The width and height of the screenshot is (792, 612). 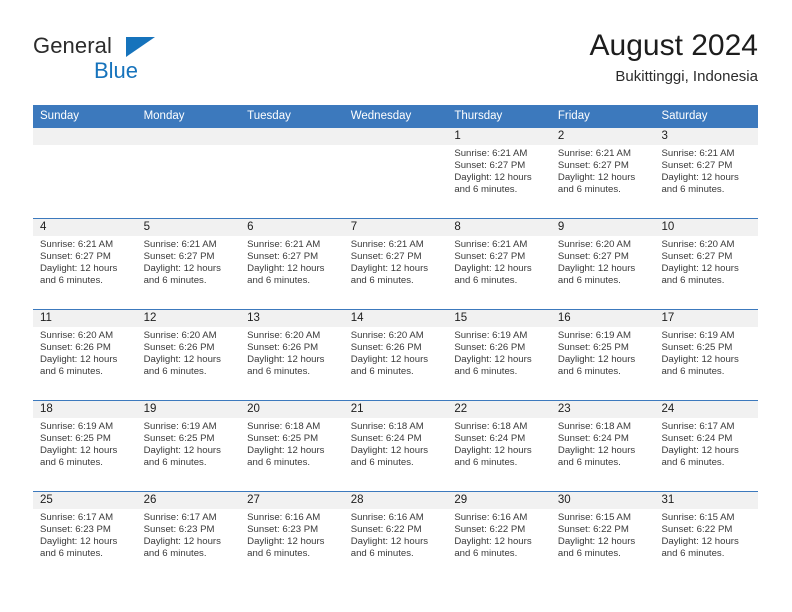 I want to click on day-number: 11, so click(x=85, y=318).